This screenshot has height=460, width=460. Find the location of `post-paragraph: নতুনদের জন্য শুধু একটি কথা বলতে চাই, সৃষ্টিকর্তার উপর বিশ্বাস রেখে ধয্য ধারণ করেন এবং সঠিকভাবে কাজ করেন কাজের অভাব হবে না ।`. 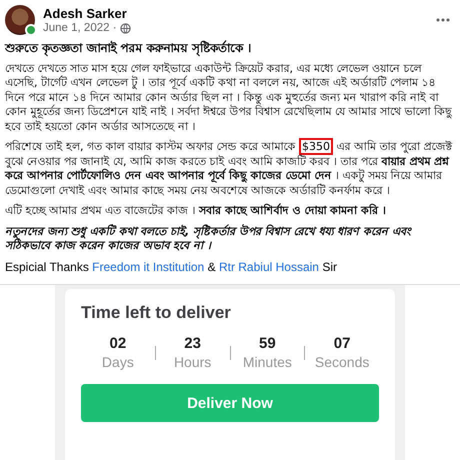

post-paragraph: নতুনদের জন্য শুধু একটি কথা বলতে চাই, সৃষ্টিকর্তার উপর বিশ্বাস রেখে ধয্য ধারণ করেন এবং সঠিকভাবে কাজ করেন কাজের অভাব হবে না । is located at coordinates (209, 239).